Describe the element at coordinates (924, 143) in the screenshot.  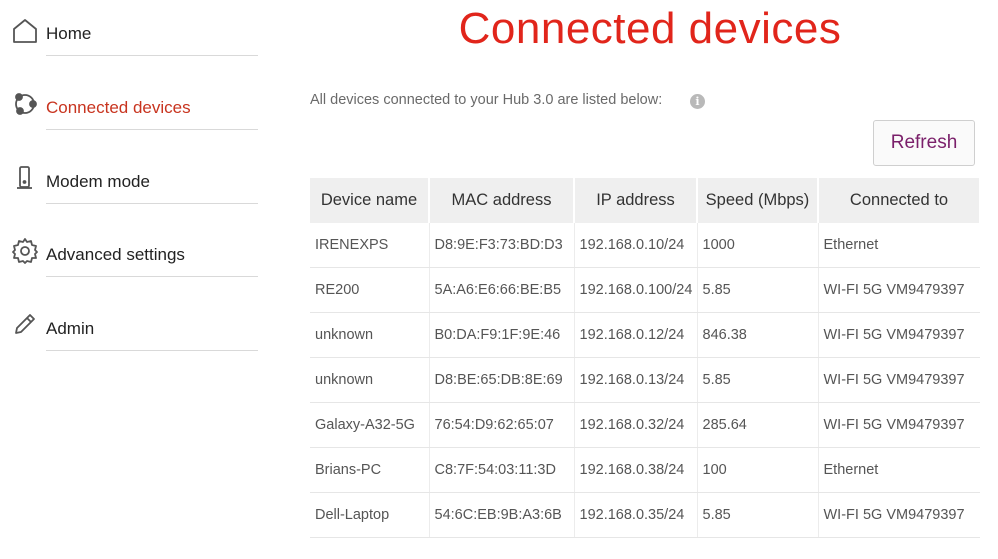
I see `refresh-button: Refresh` at that location.